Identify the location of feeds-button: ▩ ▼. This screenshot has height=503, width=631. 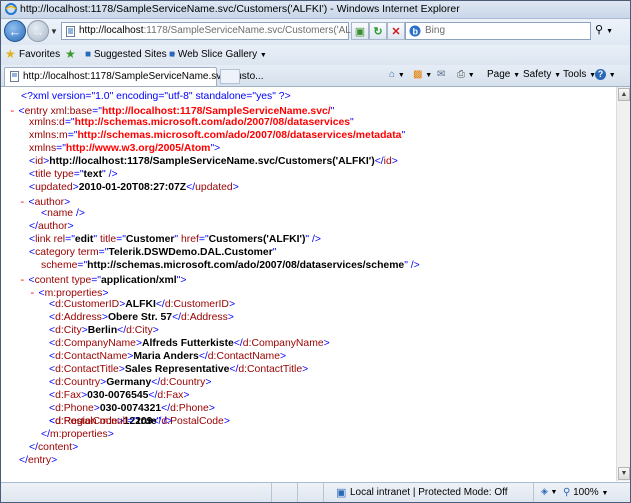
(422, 74).